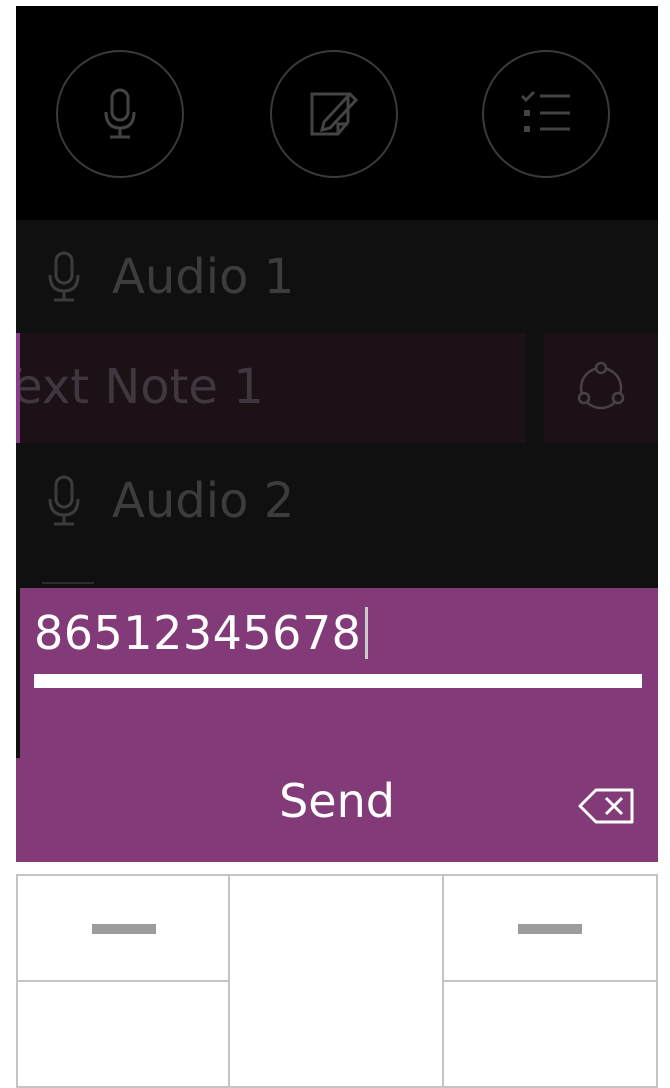  What do you see at coordinates (198, 633) in the screenshot?
I see `phone-number-value: 86512345678` at bounding box center [198, 633].